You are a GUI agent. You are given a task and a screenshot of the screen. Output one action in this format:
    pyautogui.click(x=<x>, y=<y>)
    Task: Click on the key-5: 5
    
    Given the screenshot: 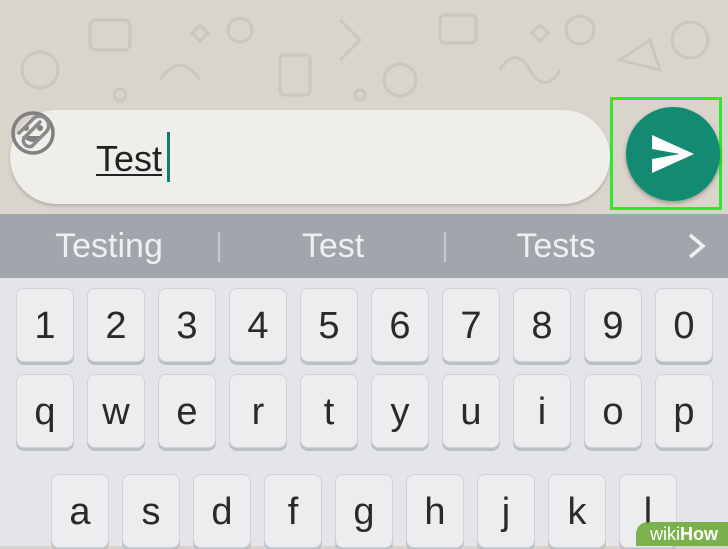 What is the action you would take?
    pyautogui.click(x=329, y=325)
    